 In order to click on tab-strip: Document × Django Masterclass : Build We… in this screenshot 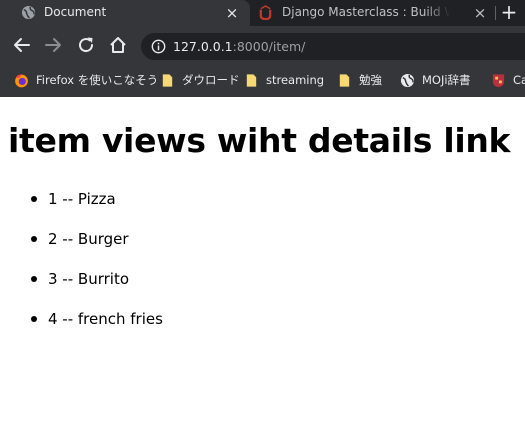, I will do `click(262, 13)`.